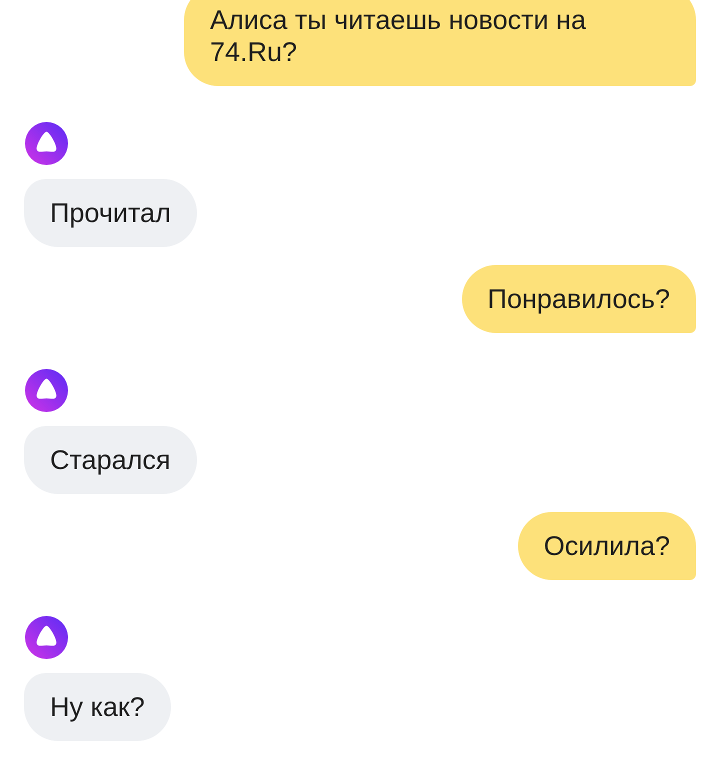 Image resolution: width=720 pixels, height=773 pixels. Describe the element at coordinates (579, 299) in the screenshot. I see `user-message: Понравилось?` at that location.